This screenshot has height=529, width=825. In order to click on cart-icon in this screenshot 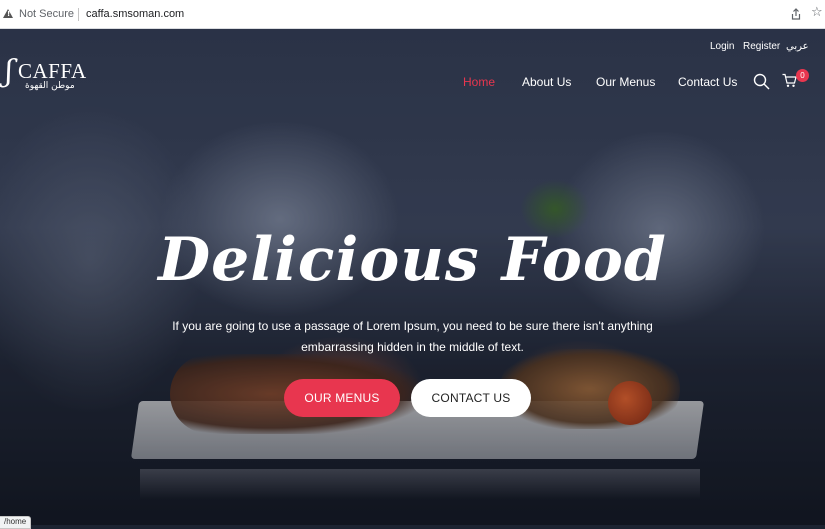, I will do `click(789, 80)`.